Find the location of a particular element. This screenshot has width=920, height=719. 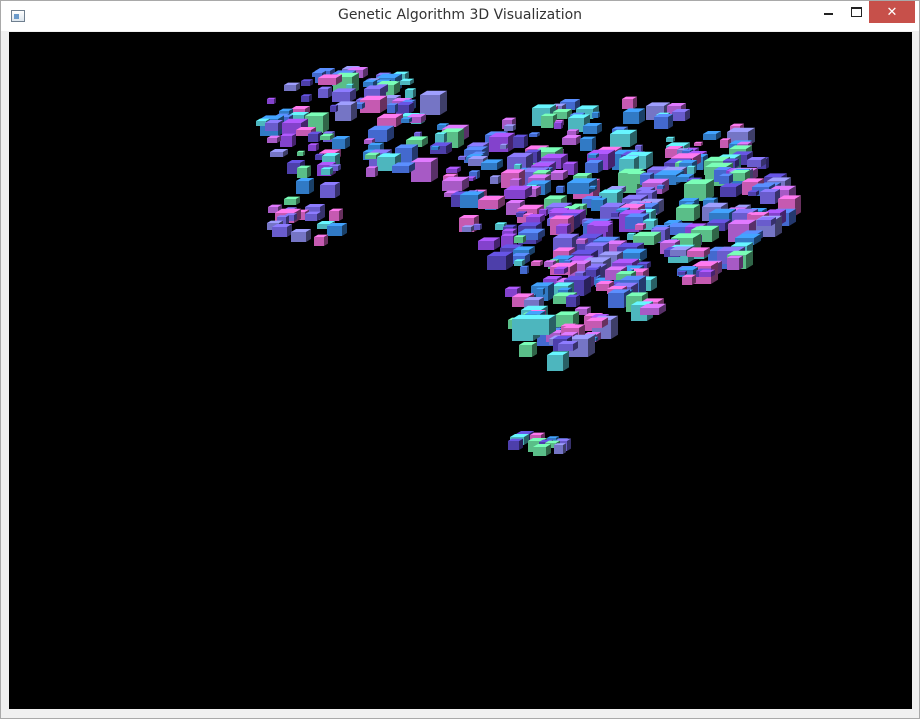

minimize-button is located at coordinates (828, 12).